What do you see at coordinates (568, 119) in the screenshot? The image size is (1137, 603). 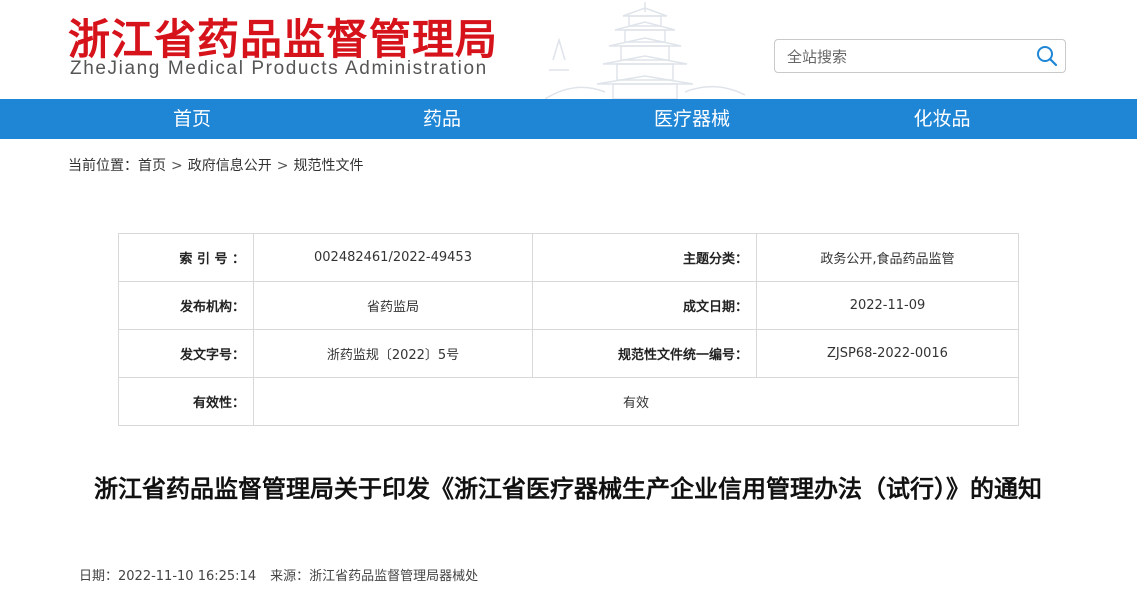 I see `main-nav: 首页 药品 医疗器械 化妆品` at bounding box center [568, 119].